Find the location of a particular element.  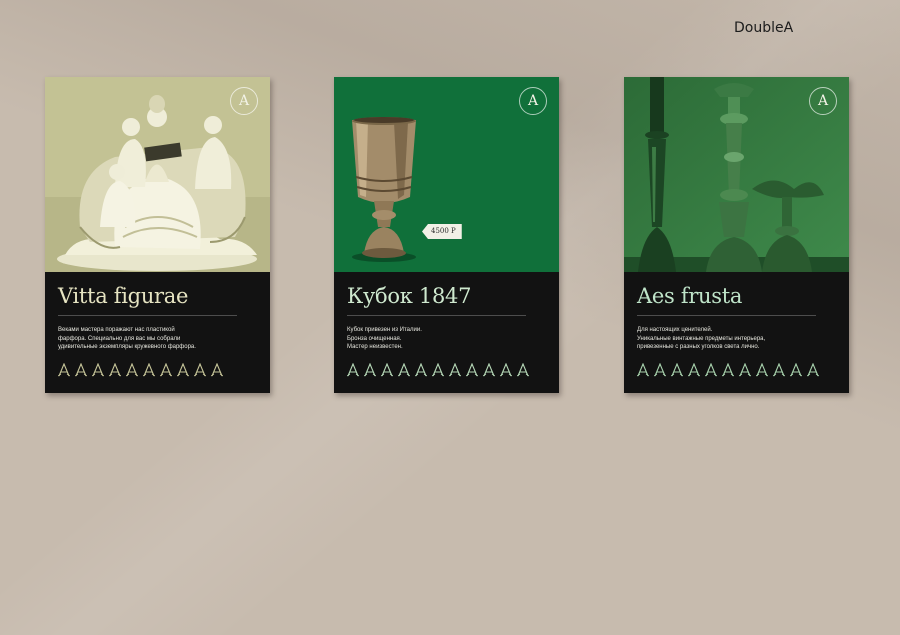

brand-logo: DoubleA is located at coordinates (764, 28).